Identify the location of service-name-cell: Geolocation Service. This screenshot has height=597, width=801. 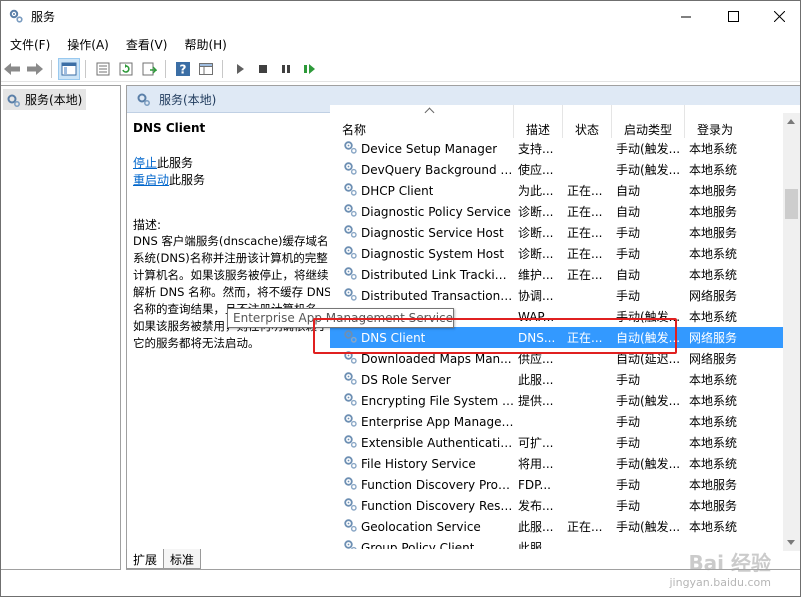
(422, 526).